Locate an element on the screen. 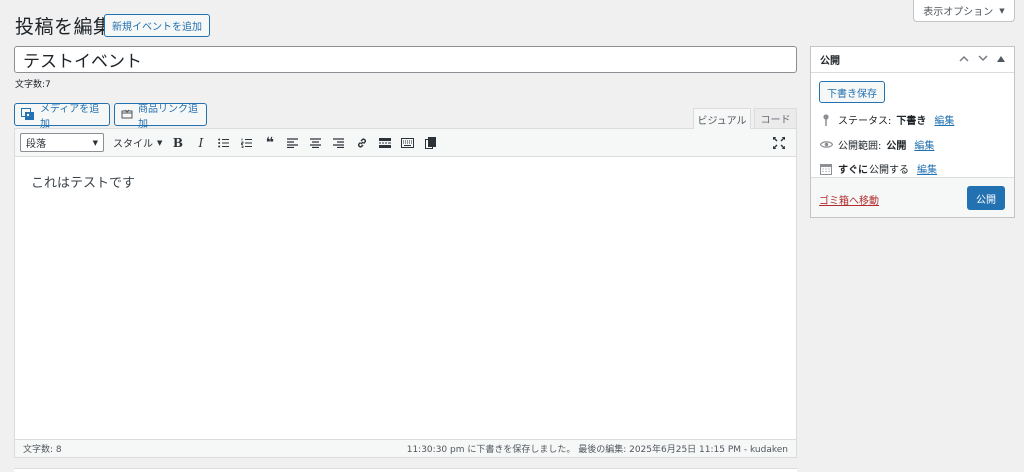 This screenshot has height=472, width=1024. metabox-divider is located at coordinates (405, 470).